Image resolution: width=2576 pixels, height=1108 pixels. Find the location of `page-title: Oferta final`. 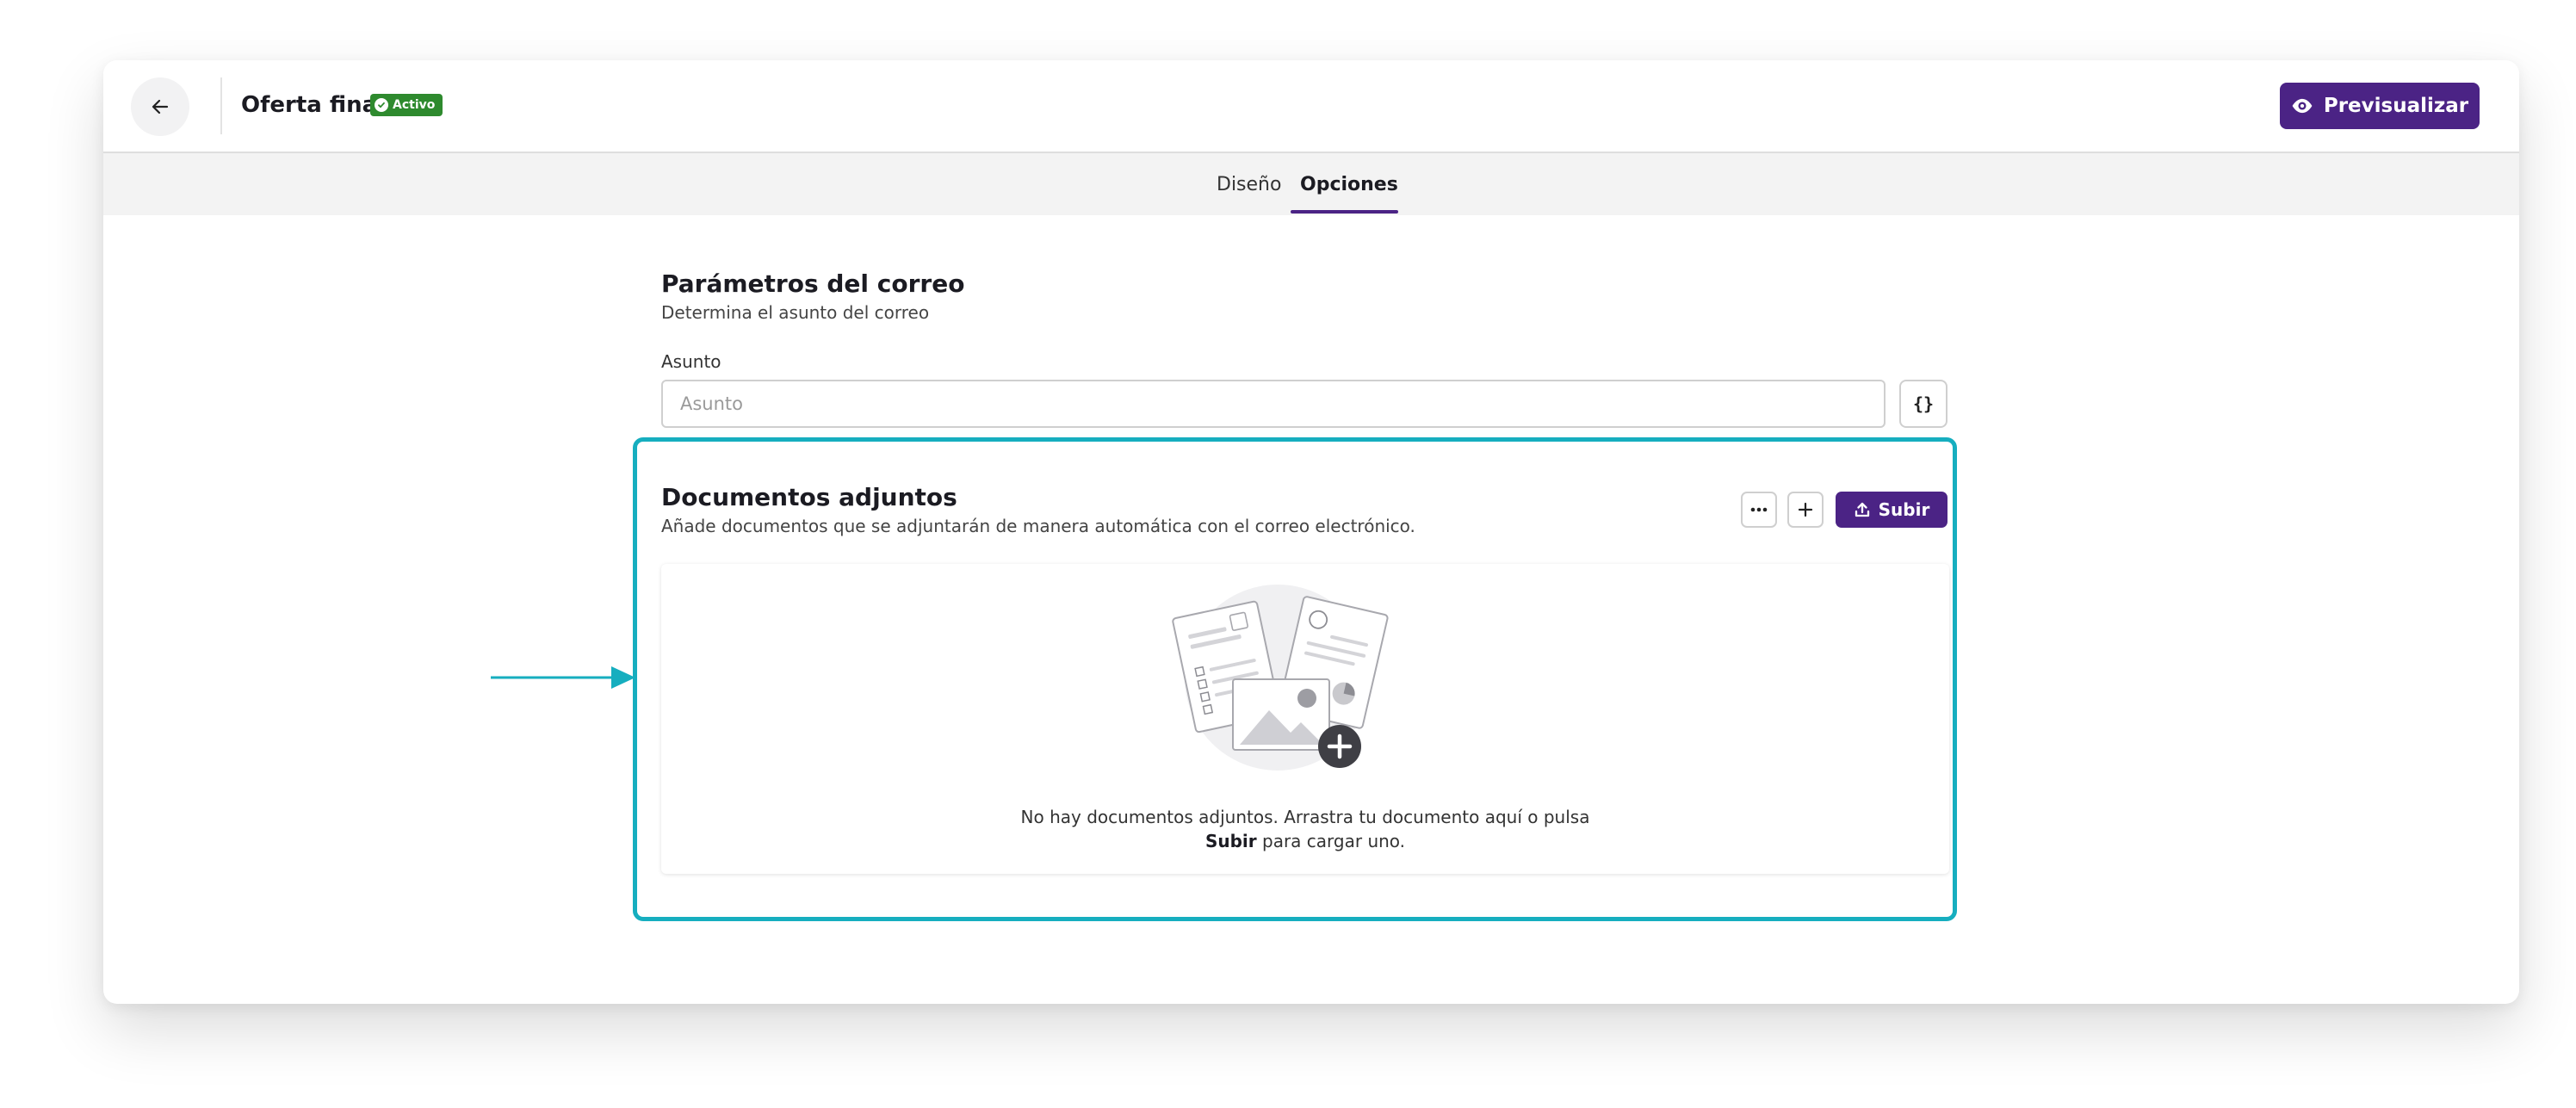

page-title: Oferta final is located at coordinates (313, 105).